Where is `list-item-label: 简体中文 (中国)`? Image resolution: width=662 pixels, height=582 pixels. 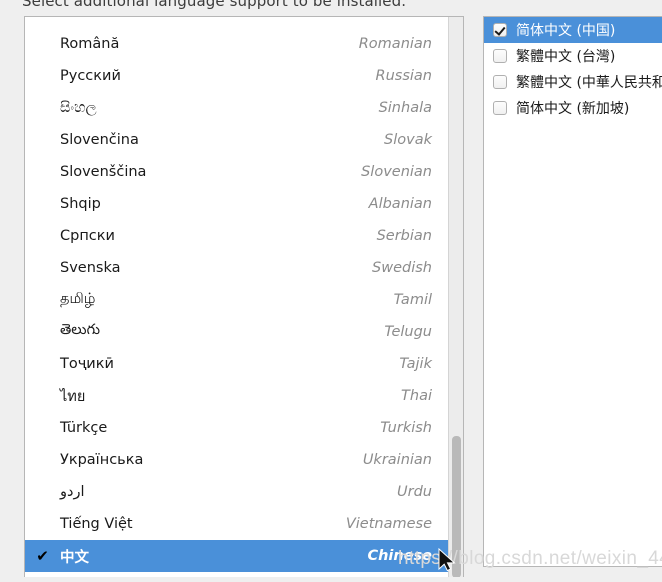
list-item-label: 简体中文 (中国) is located at coordinates (566, 31).